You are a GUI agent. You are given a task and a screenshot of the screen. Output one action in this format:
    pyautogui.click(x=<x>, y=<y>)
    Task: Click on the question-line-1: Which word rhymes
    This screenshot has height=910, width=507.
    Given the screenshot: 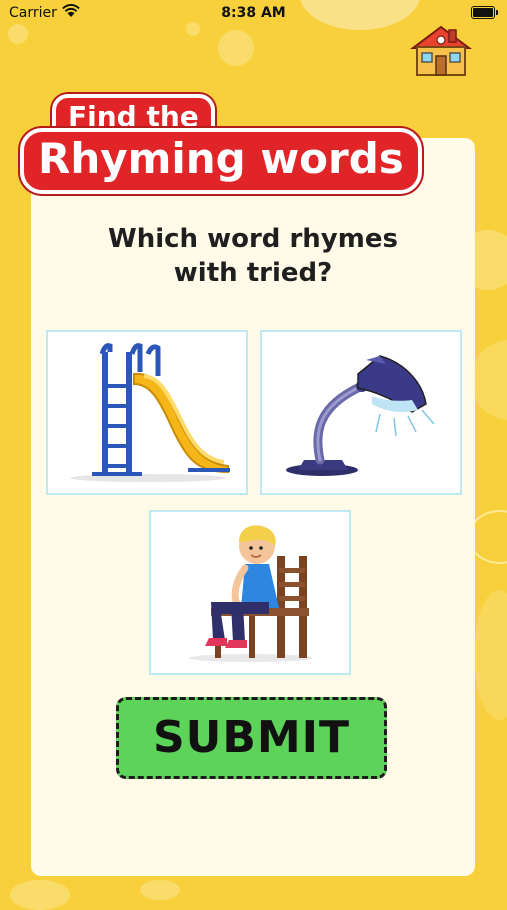 What is the action you would take?
    pyautogui.click(x=253, y=239)
    